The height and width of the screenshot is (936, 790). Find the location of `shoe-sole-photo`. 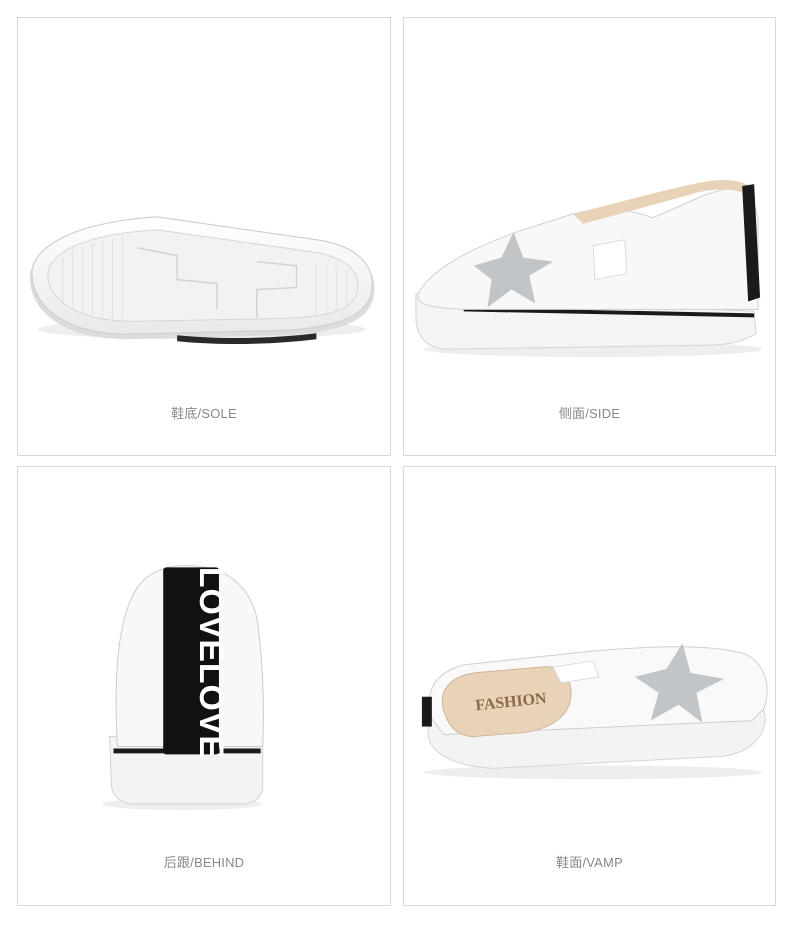

shoe-sole-photo is located at coordinates (202, 280).